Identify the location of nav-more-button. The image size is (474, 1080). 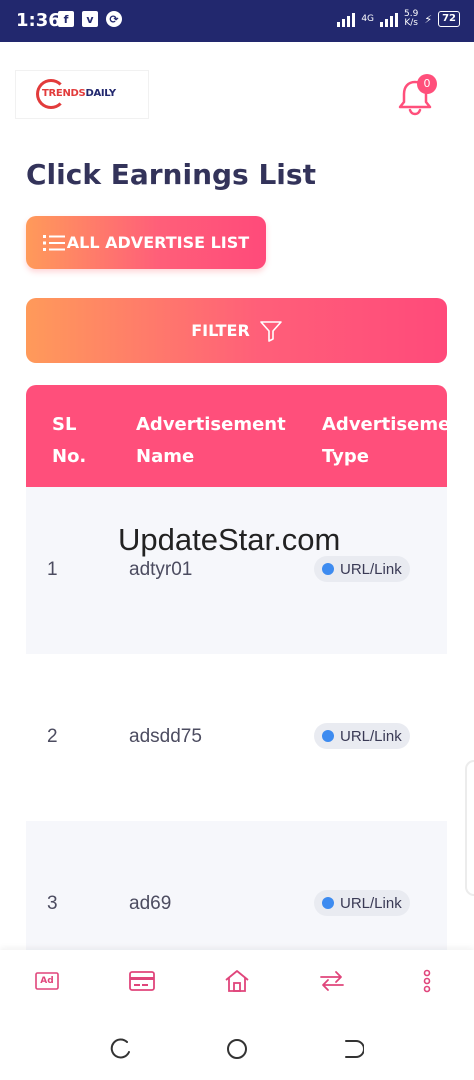
(427, 981).